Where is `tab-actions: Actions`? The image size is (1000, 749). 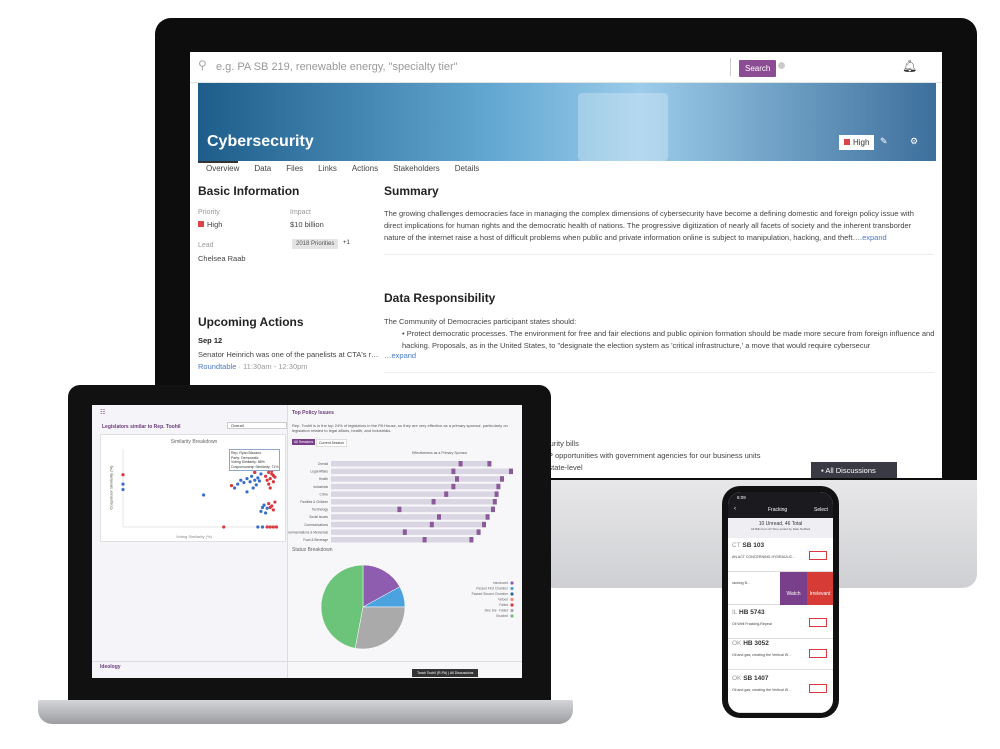
tab-actions: Actions is located at coordinates (365, 168).